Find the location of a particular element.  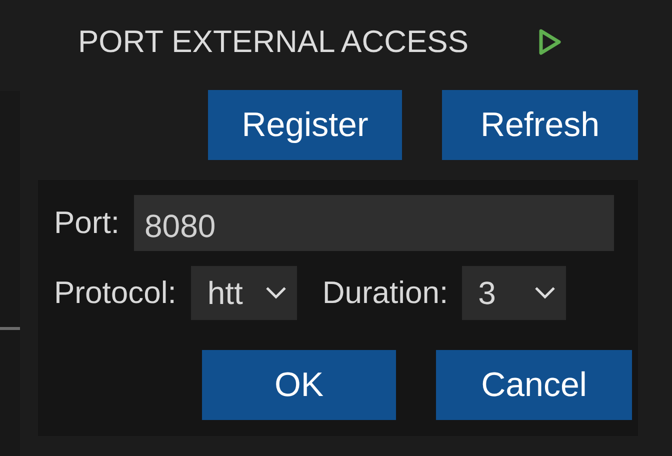

dialog-button: Cancel is located at coordinates (534, 385).